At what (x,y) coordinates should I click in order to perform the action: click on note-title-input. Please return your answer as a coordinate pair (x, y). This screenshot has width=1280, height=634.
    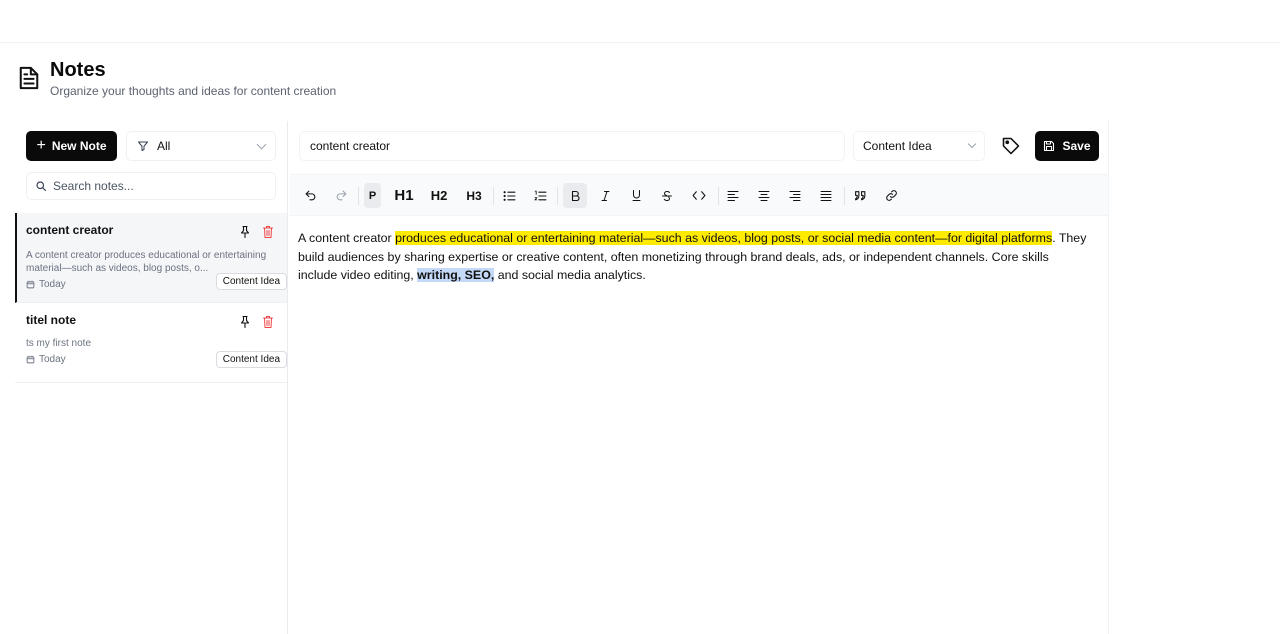
    Looking at the image, I should click on (572, 146).